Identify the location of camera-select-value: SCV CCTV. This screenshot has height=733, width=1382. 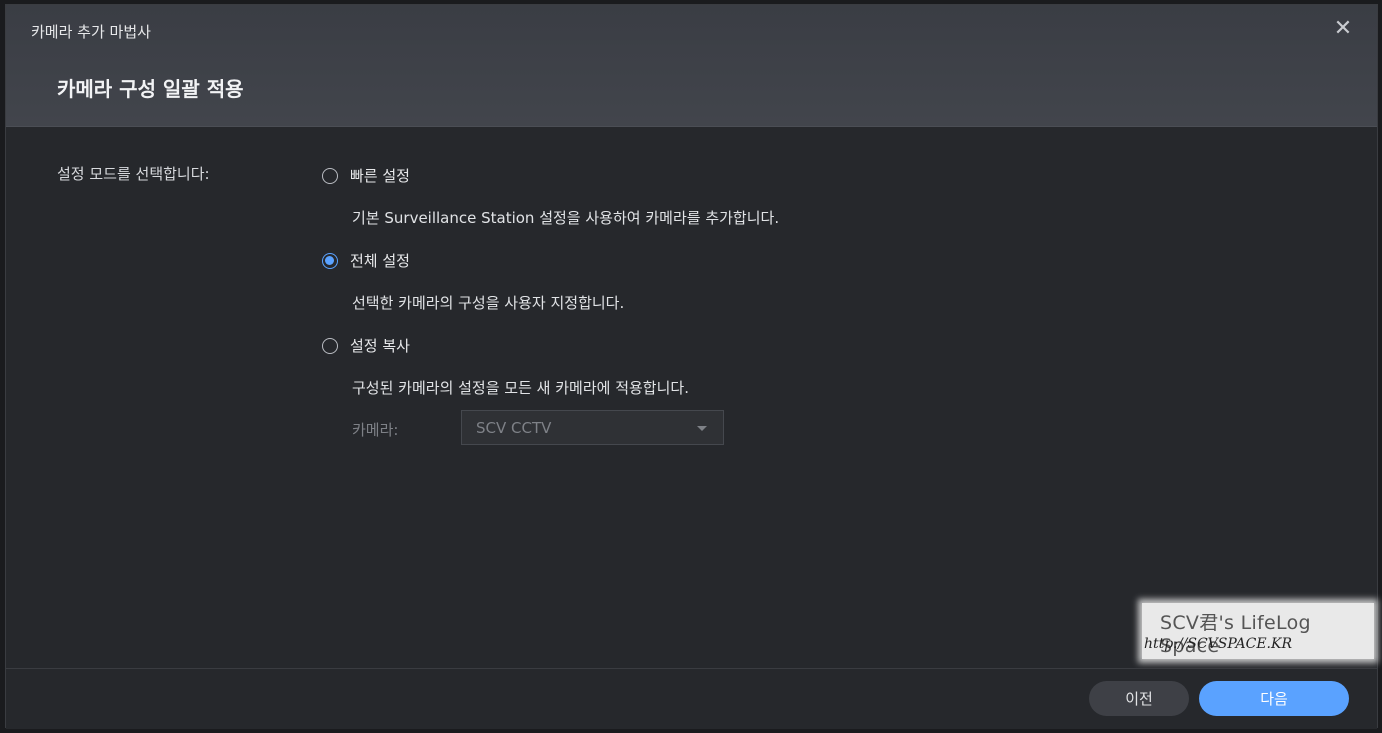
(514, 427).